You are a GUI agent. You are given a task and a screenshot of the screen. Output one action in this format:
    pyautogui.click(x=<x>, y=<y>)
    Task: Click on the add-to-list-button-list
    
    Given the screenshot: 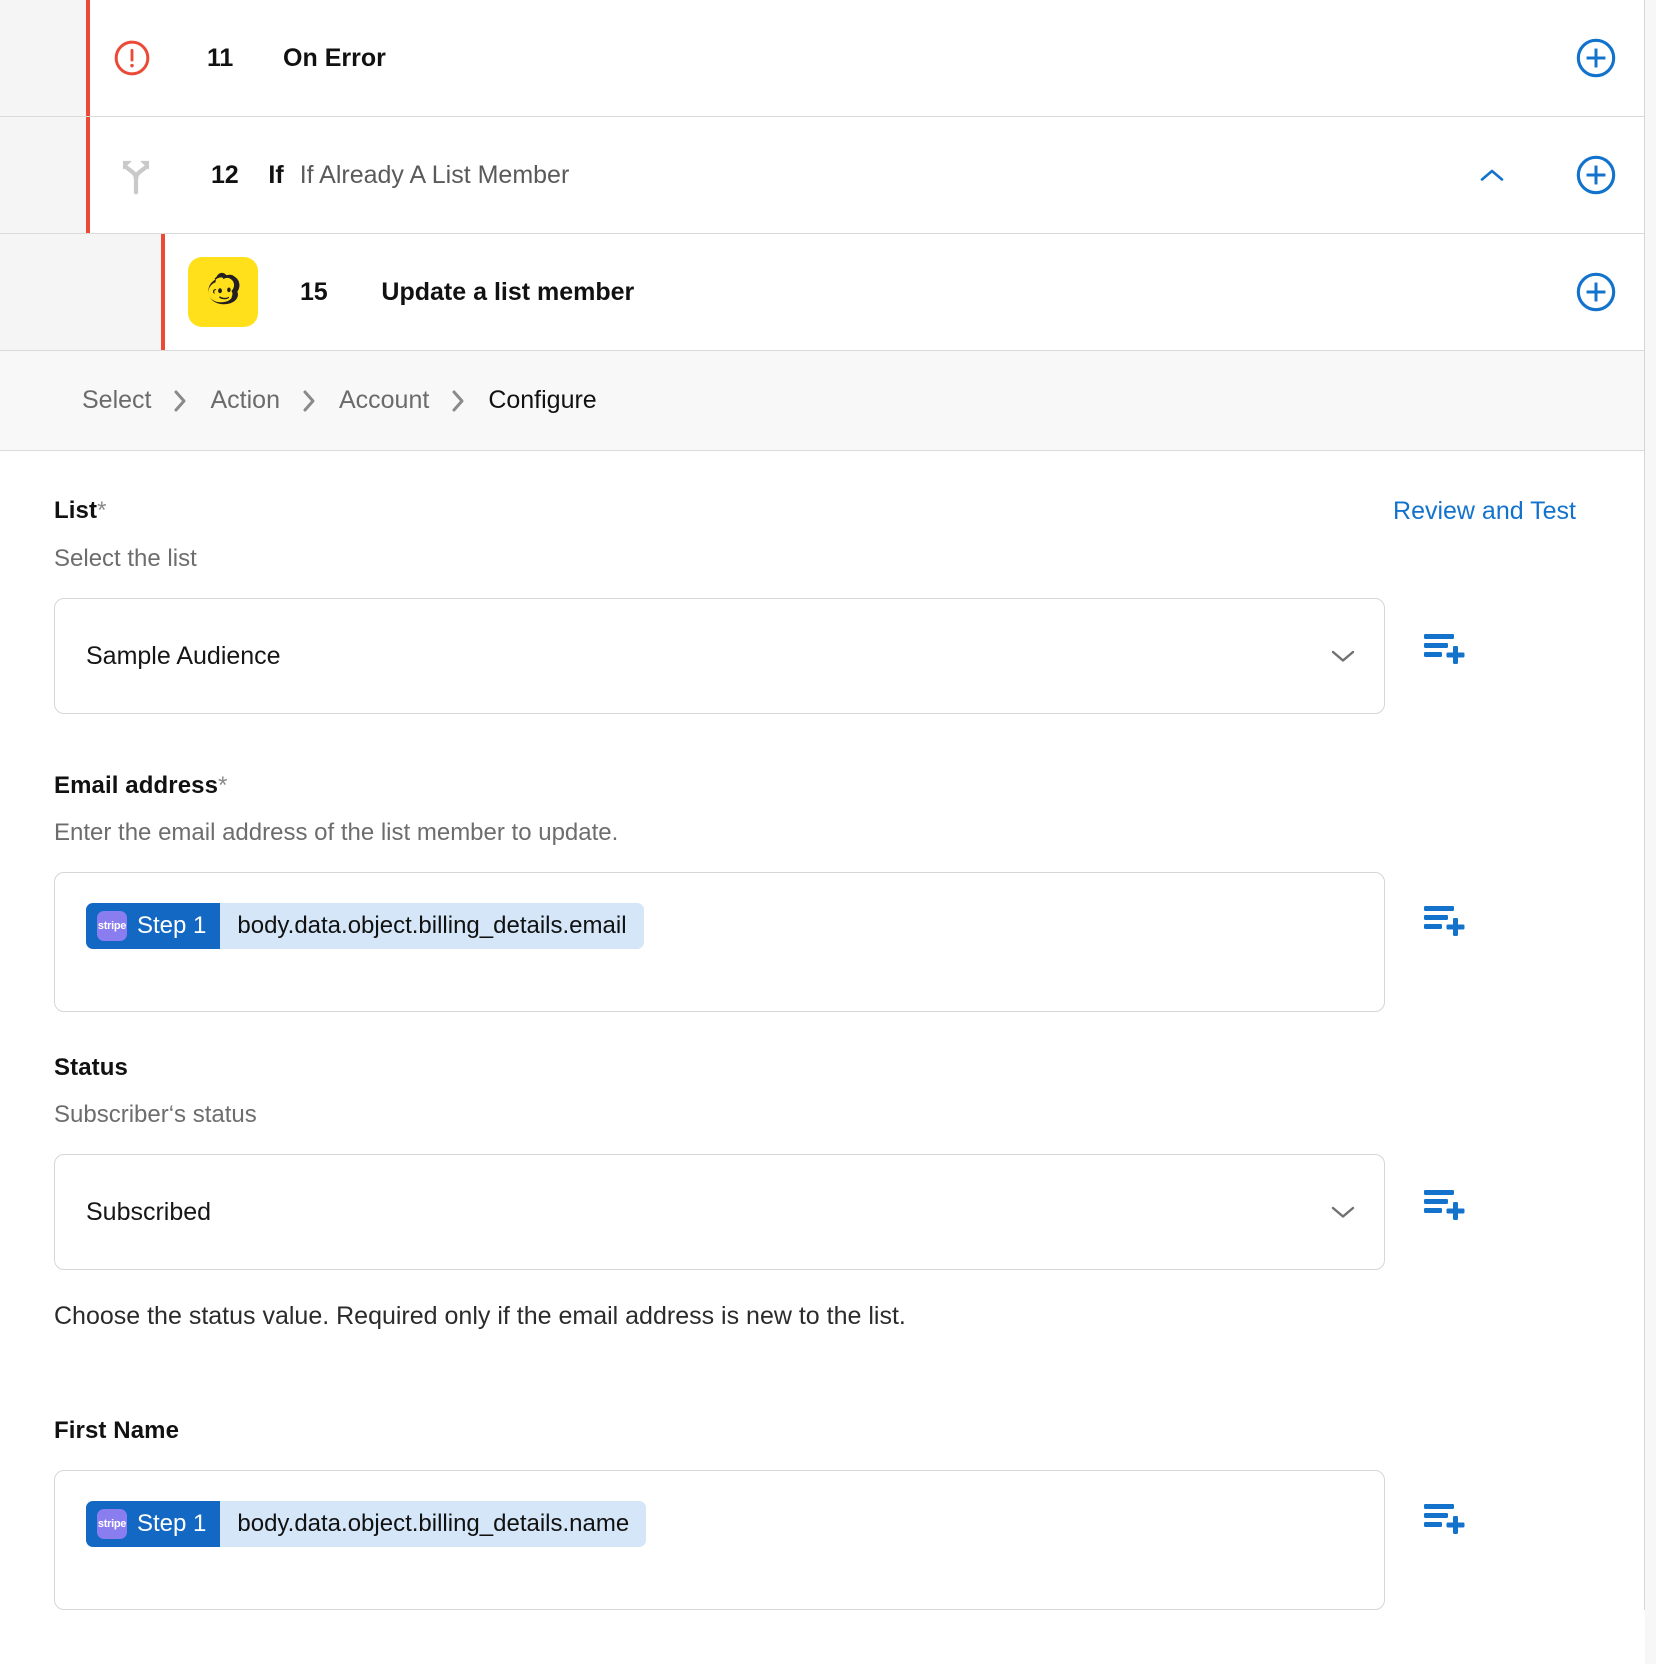 What is the action you would take?
    pyautogui.click(x=1445, y=648)
    